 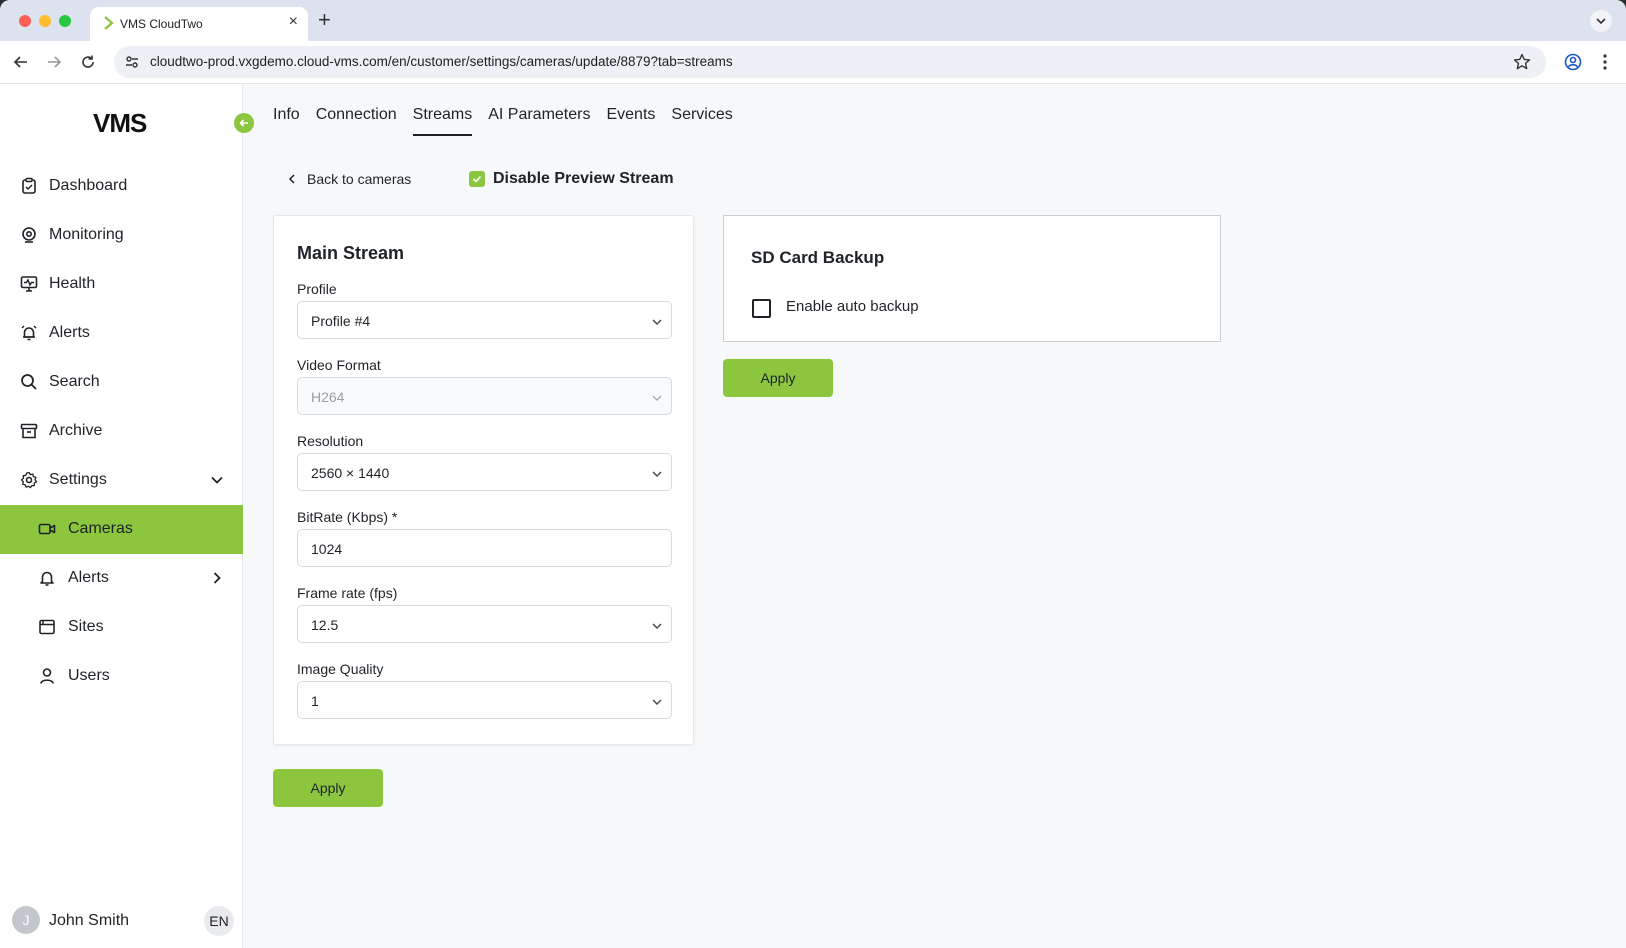 I want to click on sidebar-item-cameras: Cameras, so click(x=121, y=529).